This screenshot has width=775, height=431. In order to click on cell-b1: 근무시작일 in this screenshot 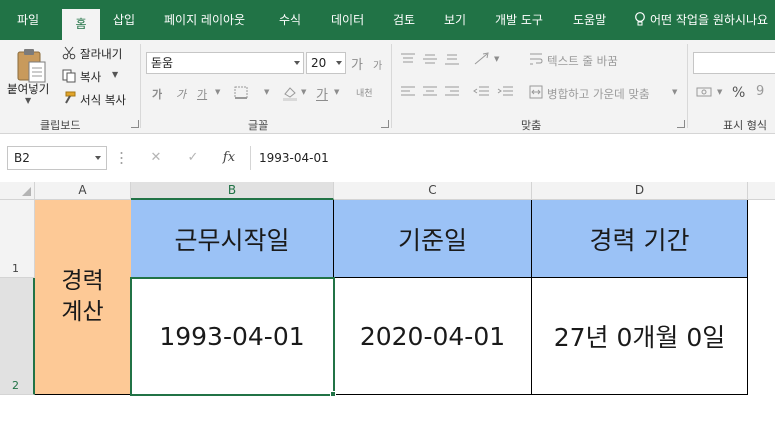, I will do `click(232, 239)`.